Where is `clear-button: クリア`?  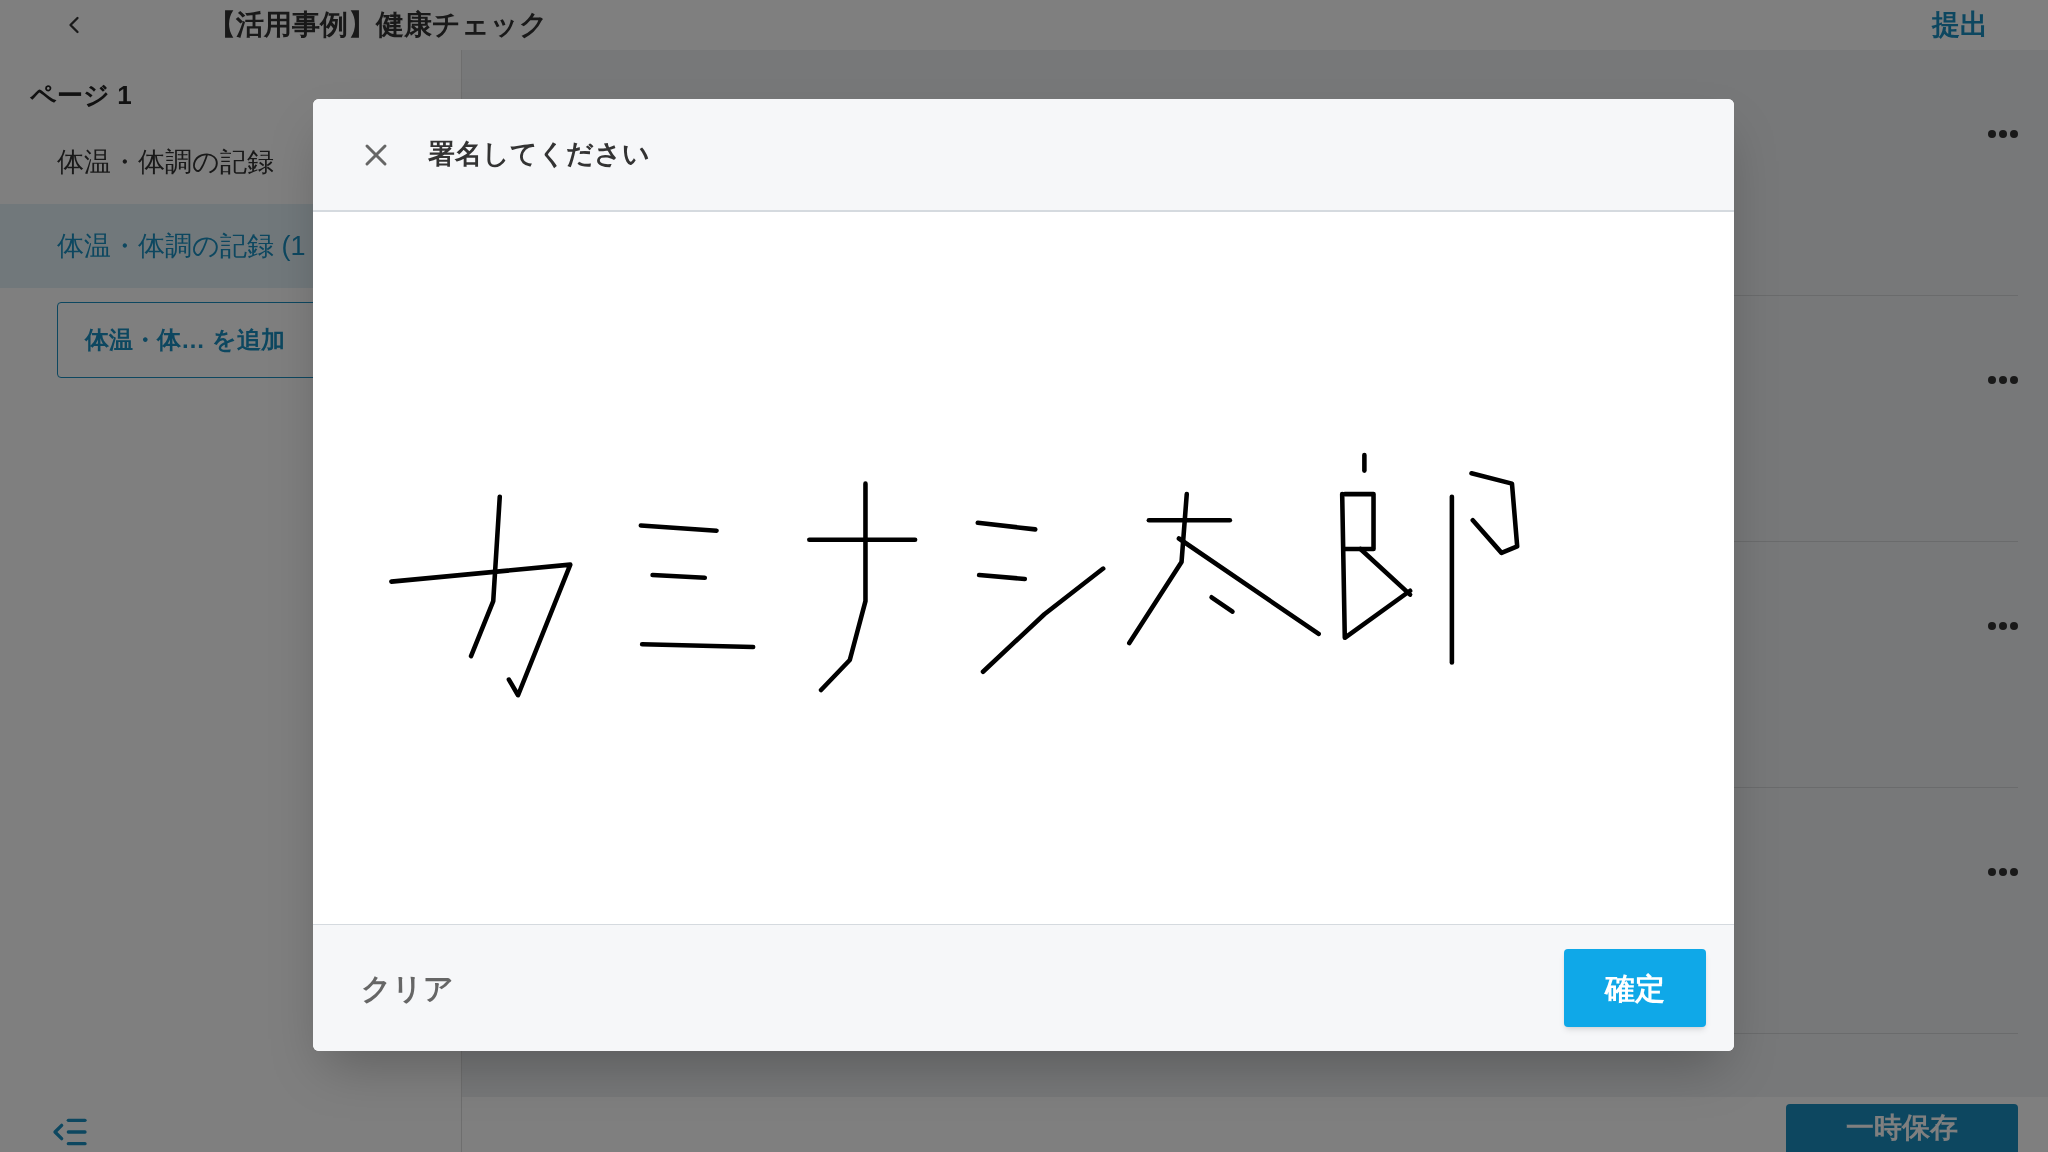
clear-button: クリア is located at coordinates (407, 988).